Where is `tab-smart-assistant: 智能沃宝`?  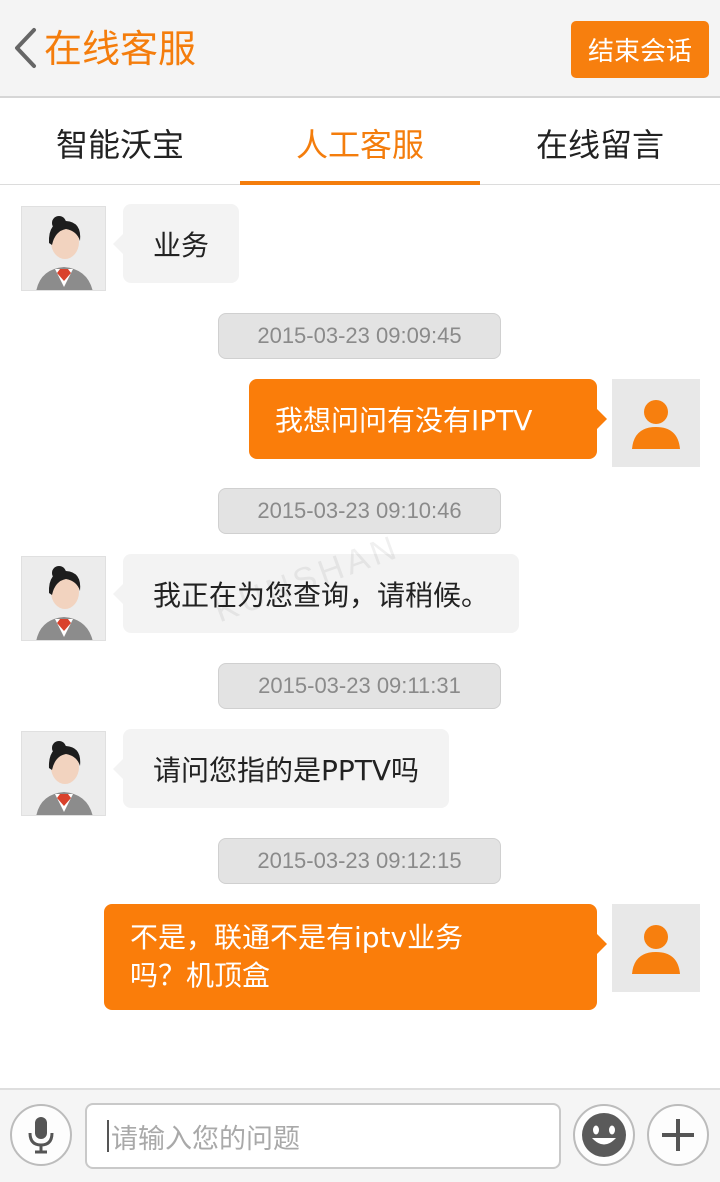
tab-smart-assistant: 智能沃宝 is located at coordinates (120, 142).